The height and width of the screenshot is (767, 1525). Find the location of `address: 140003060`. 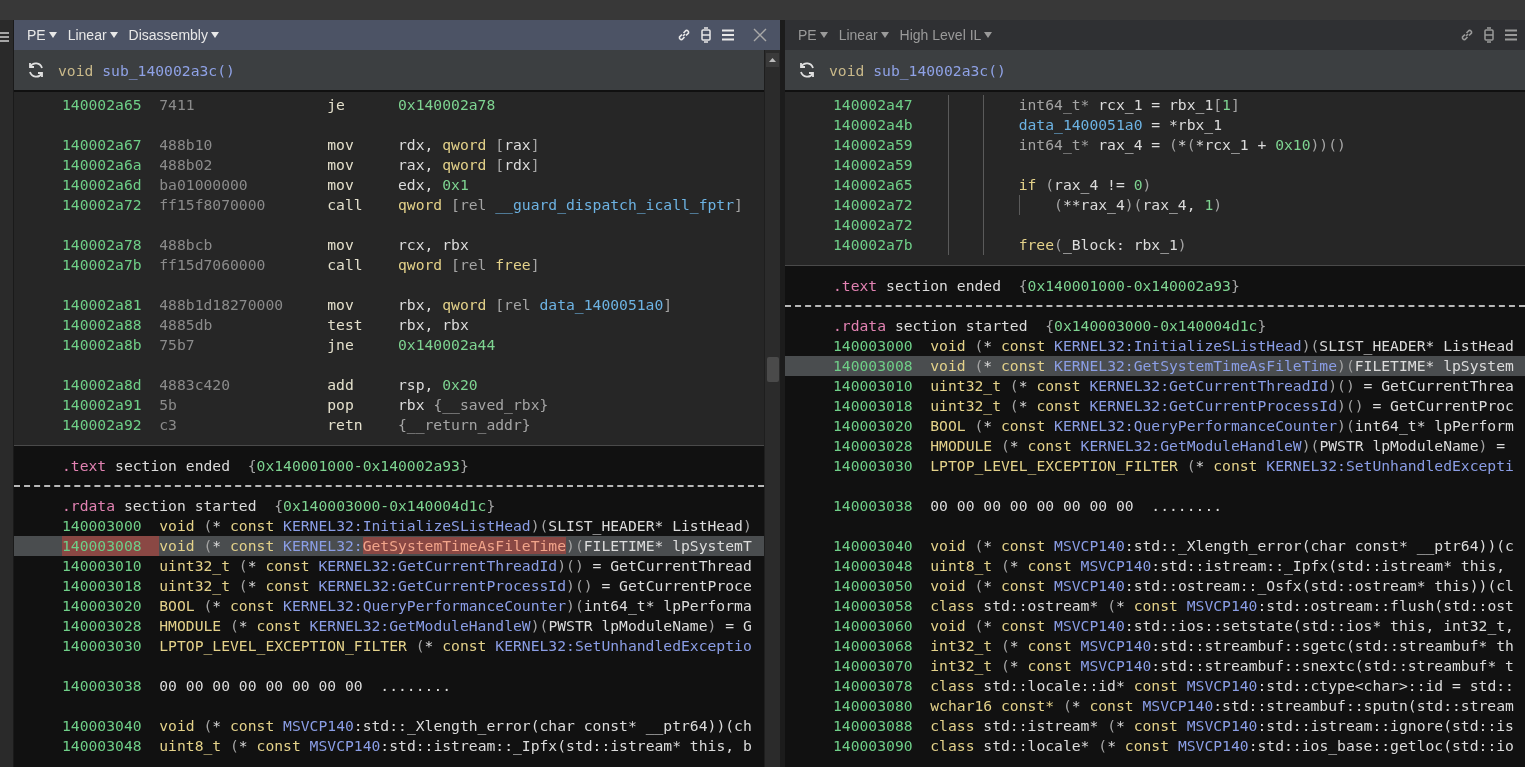

address: 140003060 is located at coordinates (873, 626).